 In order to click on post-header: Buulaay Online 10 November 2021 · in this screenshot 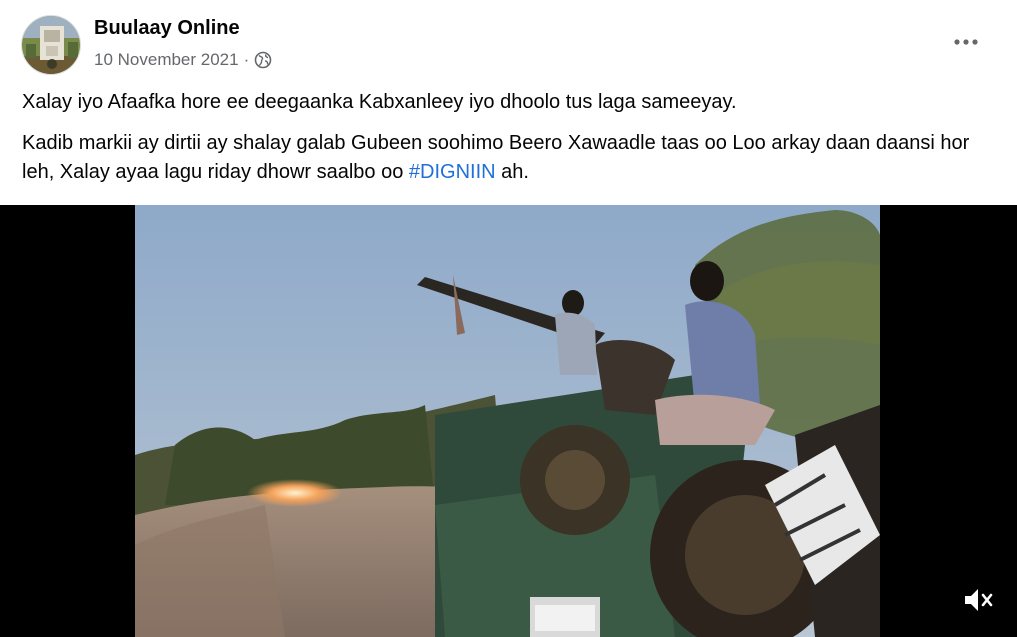, I will do `click(508, 43)`.